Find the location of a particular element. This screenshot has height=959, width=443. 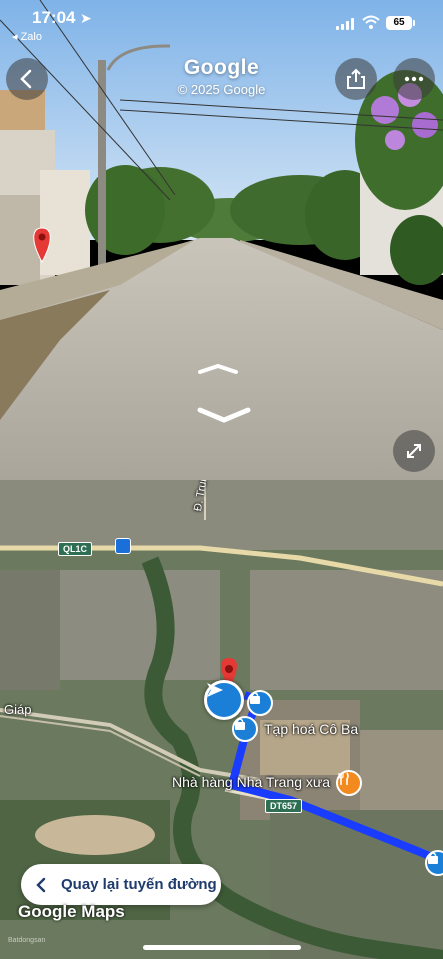

bus-stop-icon is located at coordinates (123, 546).